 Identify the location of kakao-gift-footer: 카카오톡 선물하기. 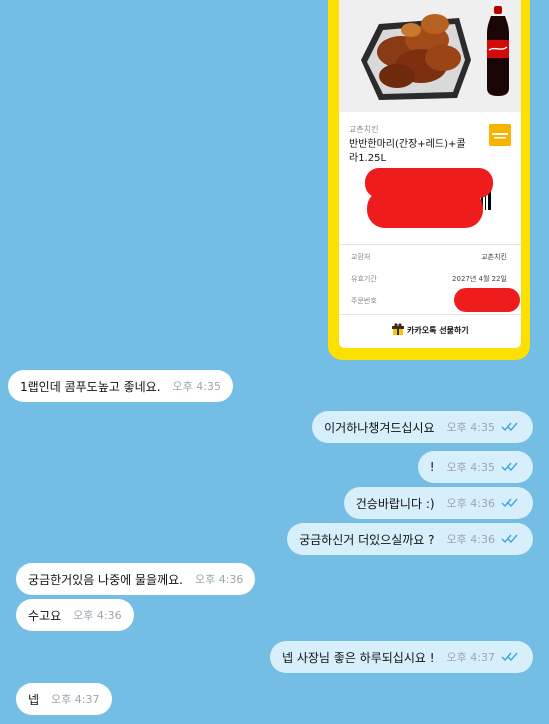
(430, 330).